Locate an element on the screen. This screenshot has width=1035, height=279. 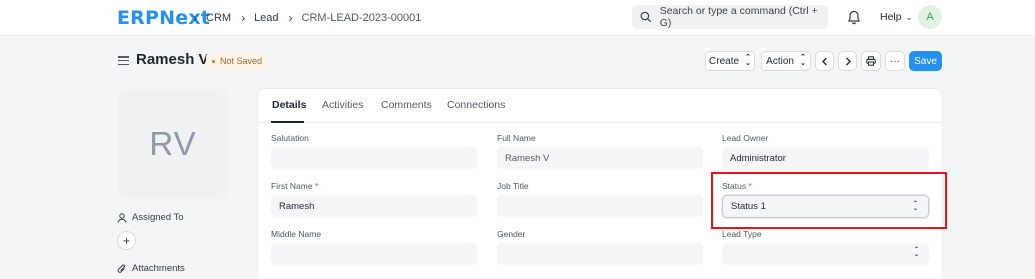
full-name-label: Full Name is located at coordinates (516, 138).